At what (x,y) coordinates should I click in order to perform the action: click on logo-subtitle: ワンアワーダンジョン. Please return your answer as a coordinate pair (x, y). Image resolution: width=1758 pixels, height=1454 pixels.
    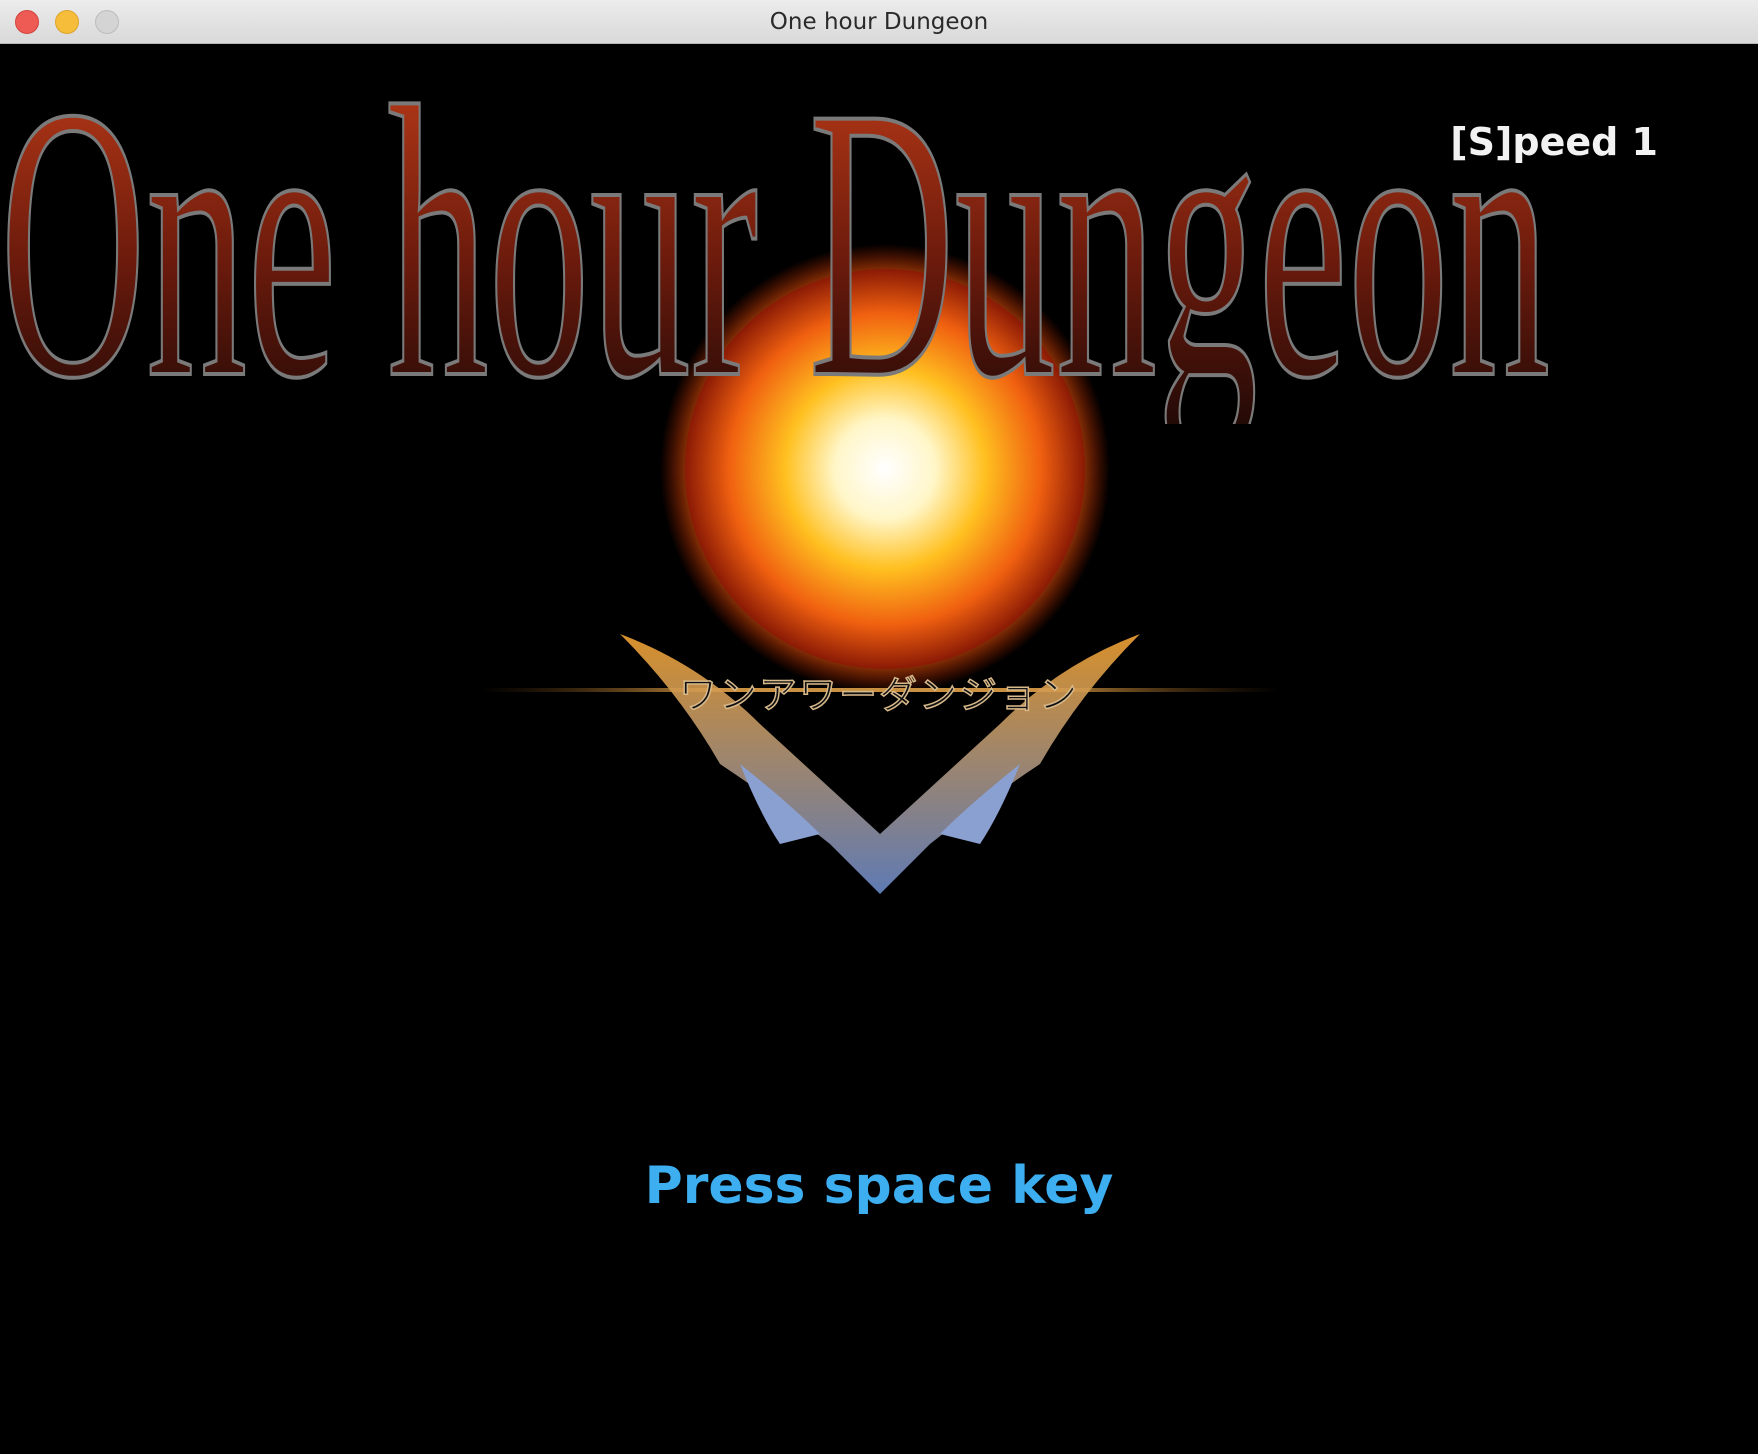
    Looking at the image, I should click on (878, 695).